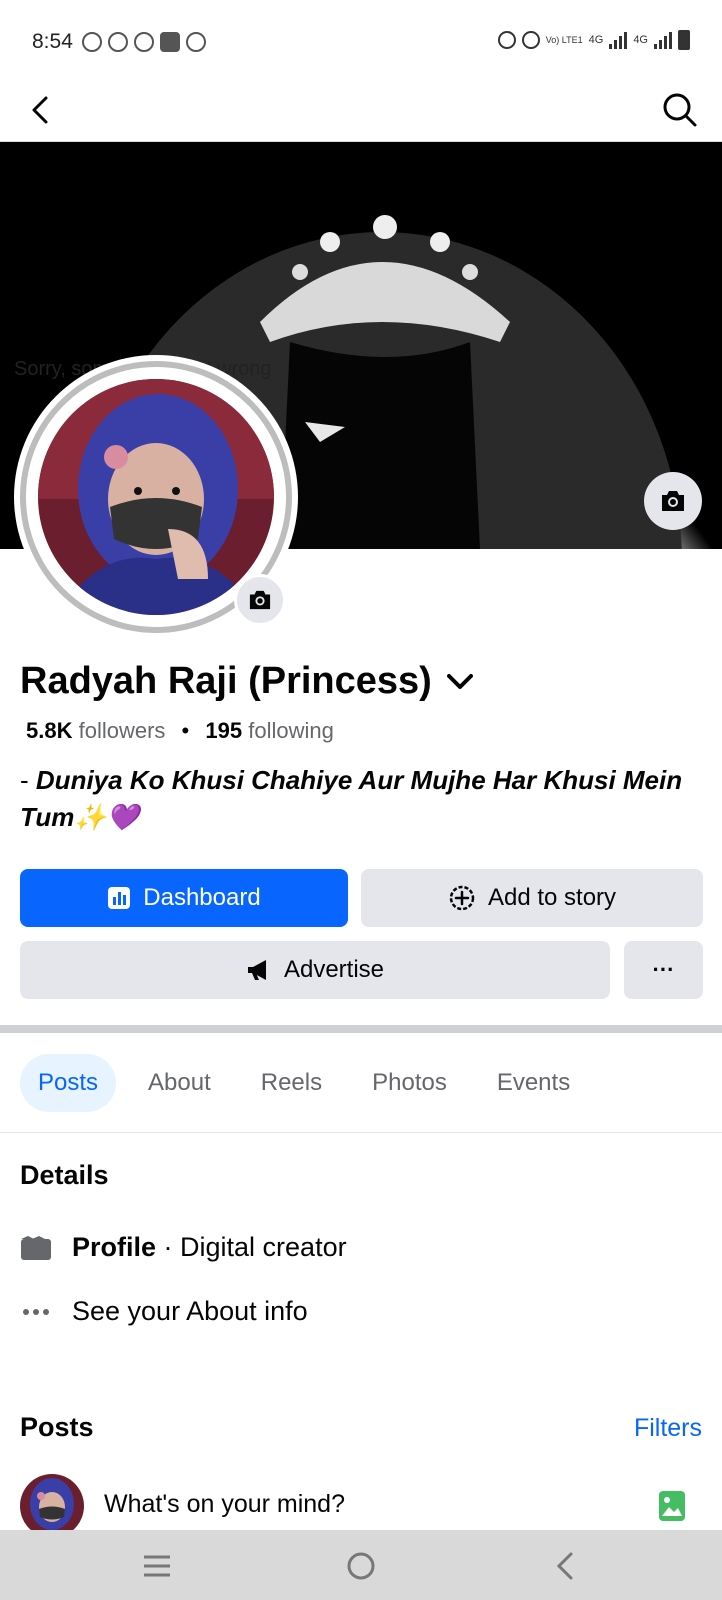 This screenshot has height=1600, width=722. What do you see at coordinates (190, 1311) in the screenshot?
I see `see-about-label: See your About info` at bounding box center [190, 1311].